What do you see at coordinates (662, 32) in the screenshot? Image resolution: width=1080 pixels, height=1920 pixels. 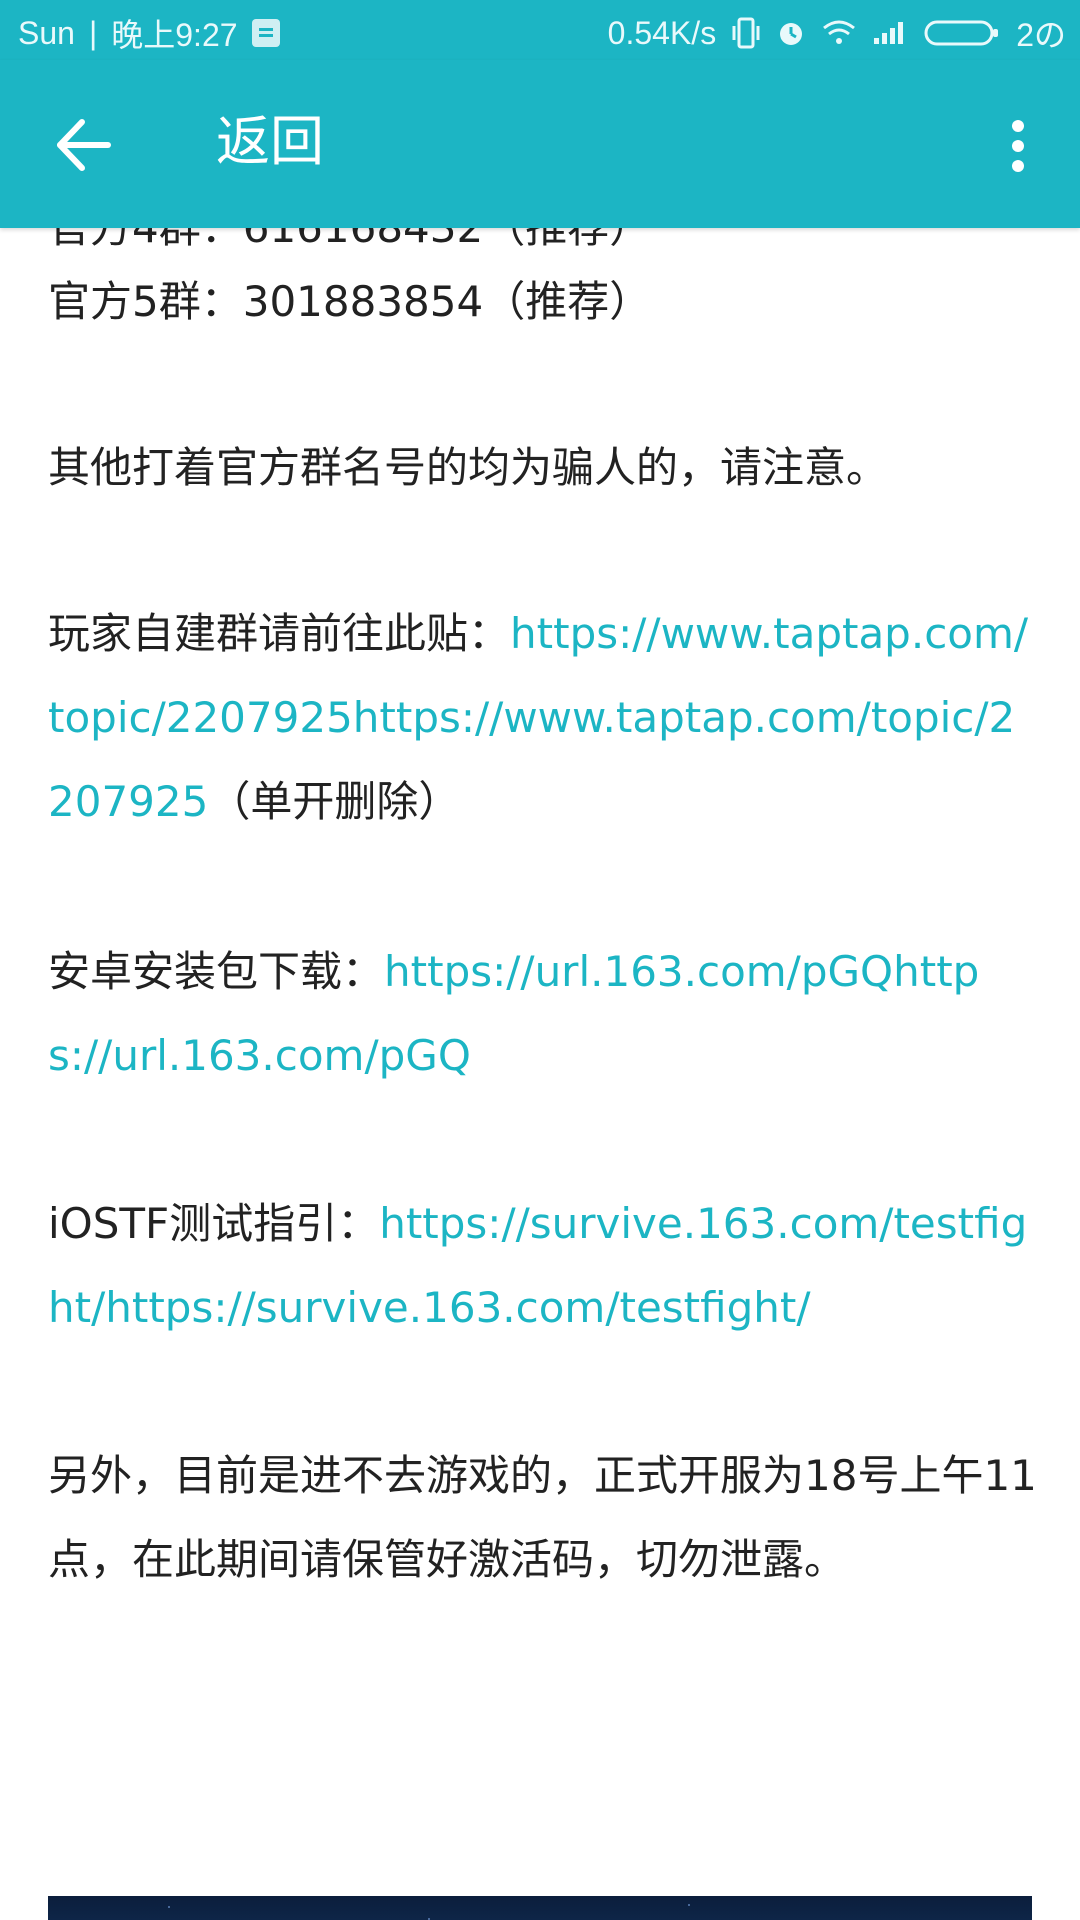 I see `network-speed: 0.54K/s` at bounding box center [662, 32].